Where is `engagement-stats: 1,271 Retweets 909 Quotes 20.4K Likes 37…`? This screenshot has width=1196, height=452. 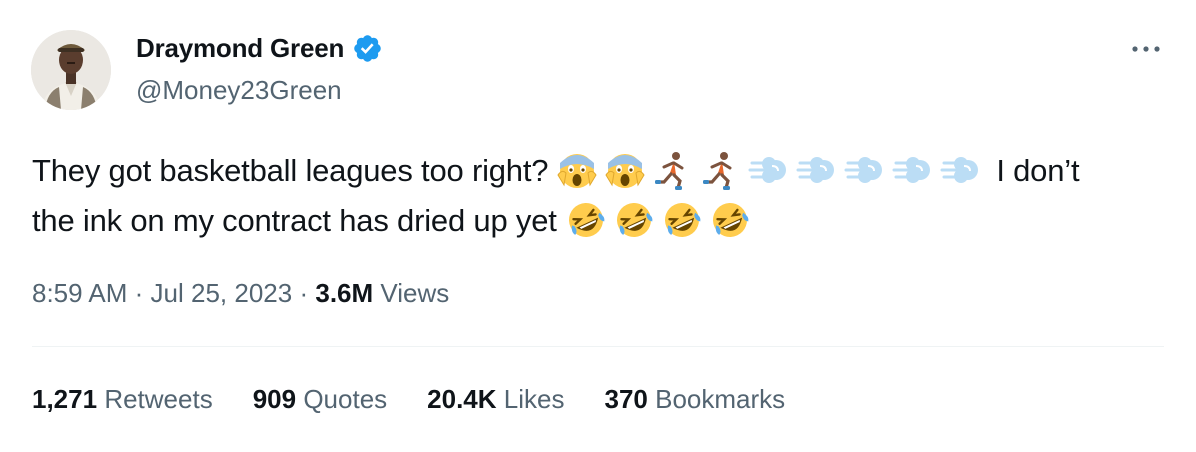
engagement-stats: 1,271 Retweets 909 Quotes 20.4K Likes 37… is located at coordinates (428, 399).